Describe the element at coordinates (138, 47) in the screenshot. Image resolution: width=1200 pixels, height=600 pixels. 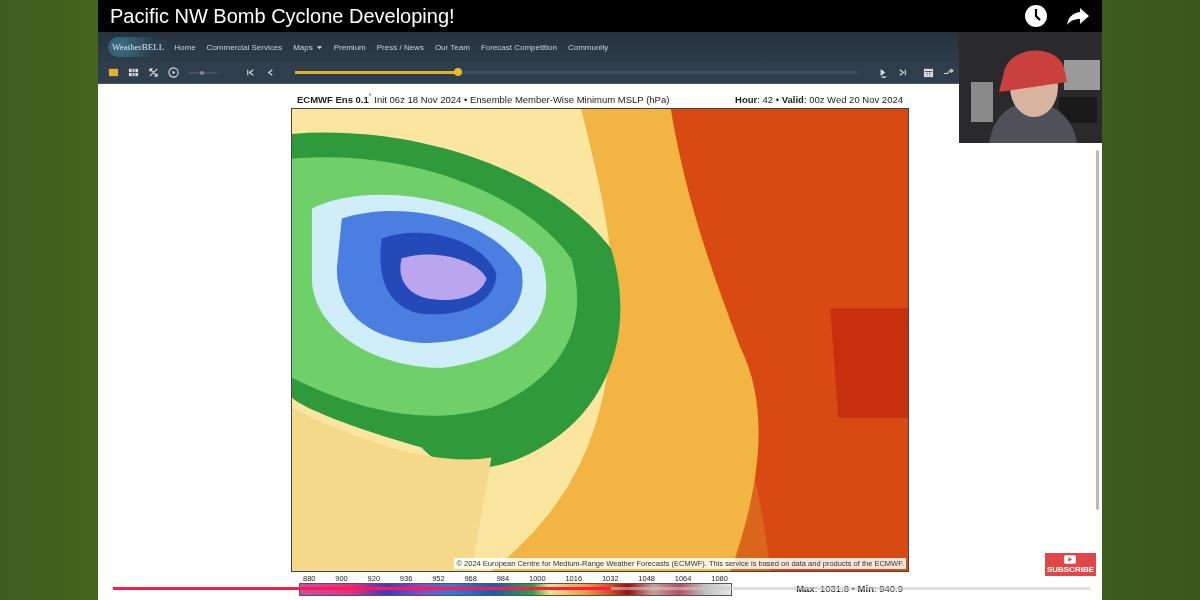
I see `site-logo: WeatherBELL` at that location.